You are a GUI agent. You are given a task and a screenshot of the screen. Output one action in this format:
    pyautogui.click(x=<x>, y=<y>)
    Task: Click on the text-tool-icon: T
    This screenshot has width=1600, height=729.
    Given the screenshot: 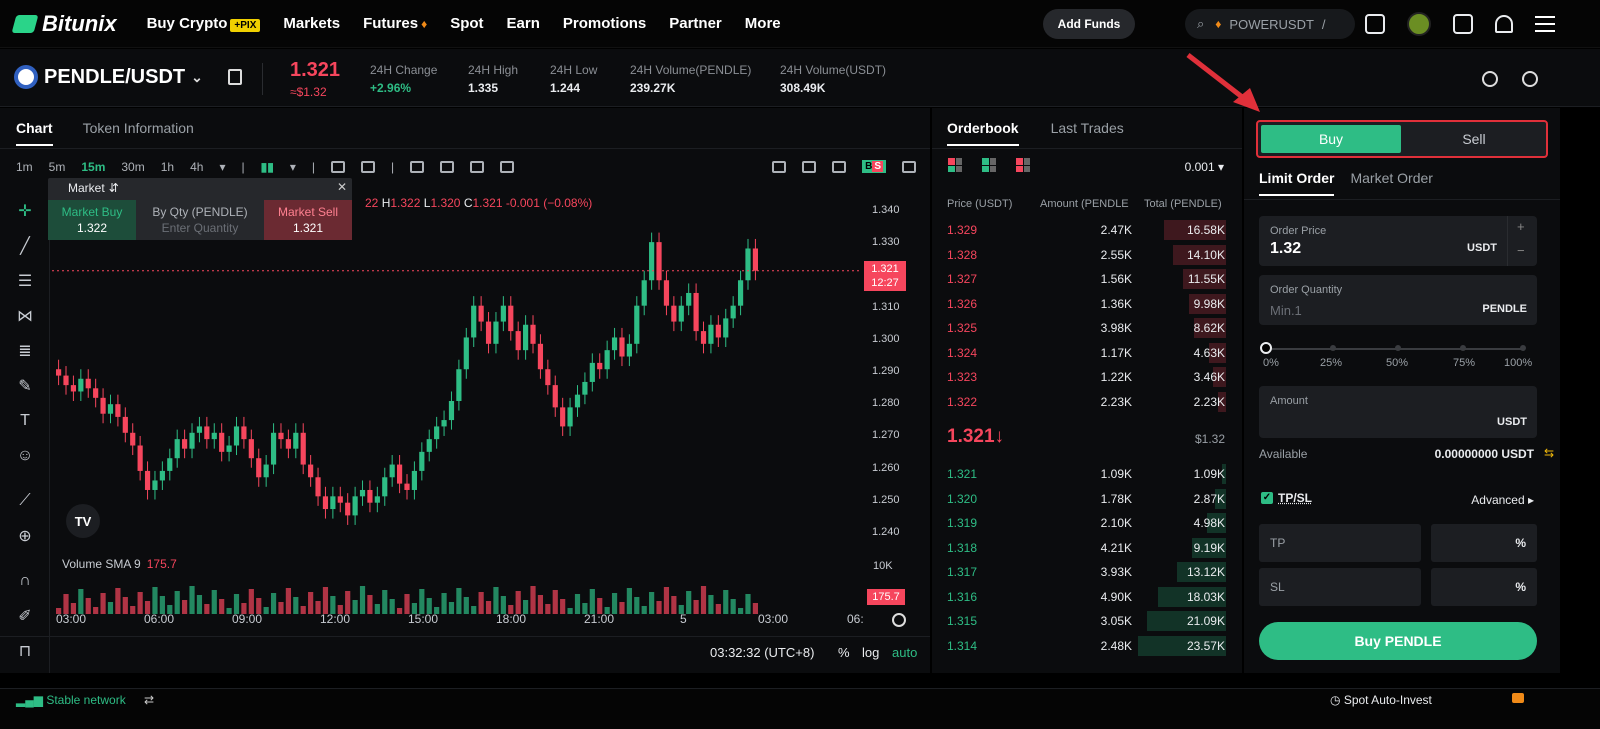 What is the action you would take?
    pyautogui.click(x=25, y=421)
    